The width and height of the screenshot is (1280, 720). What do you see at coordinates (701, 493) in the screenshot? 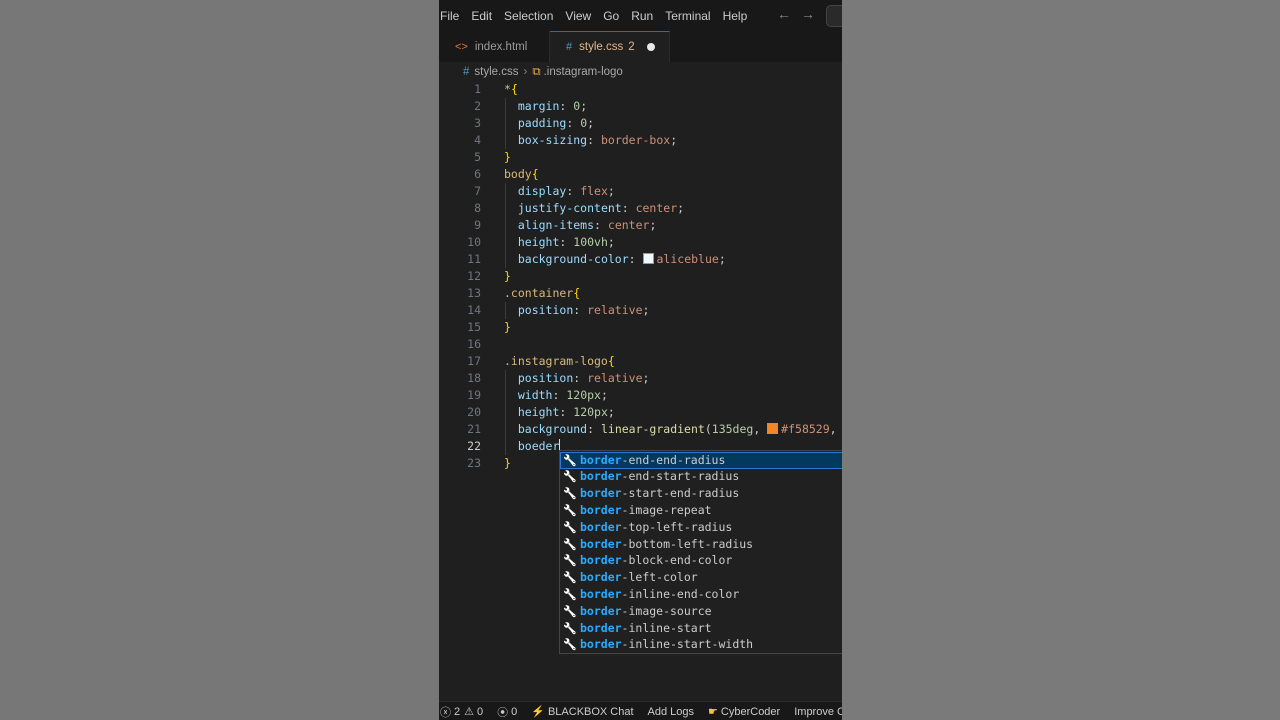
I see `suggestion-item: 🔧 border-start-end-radius` at bounding box center [701, 493].